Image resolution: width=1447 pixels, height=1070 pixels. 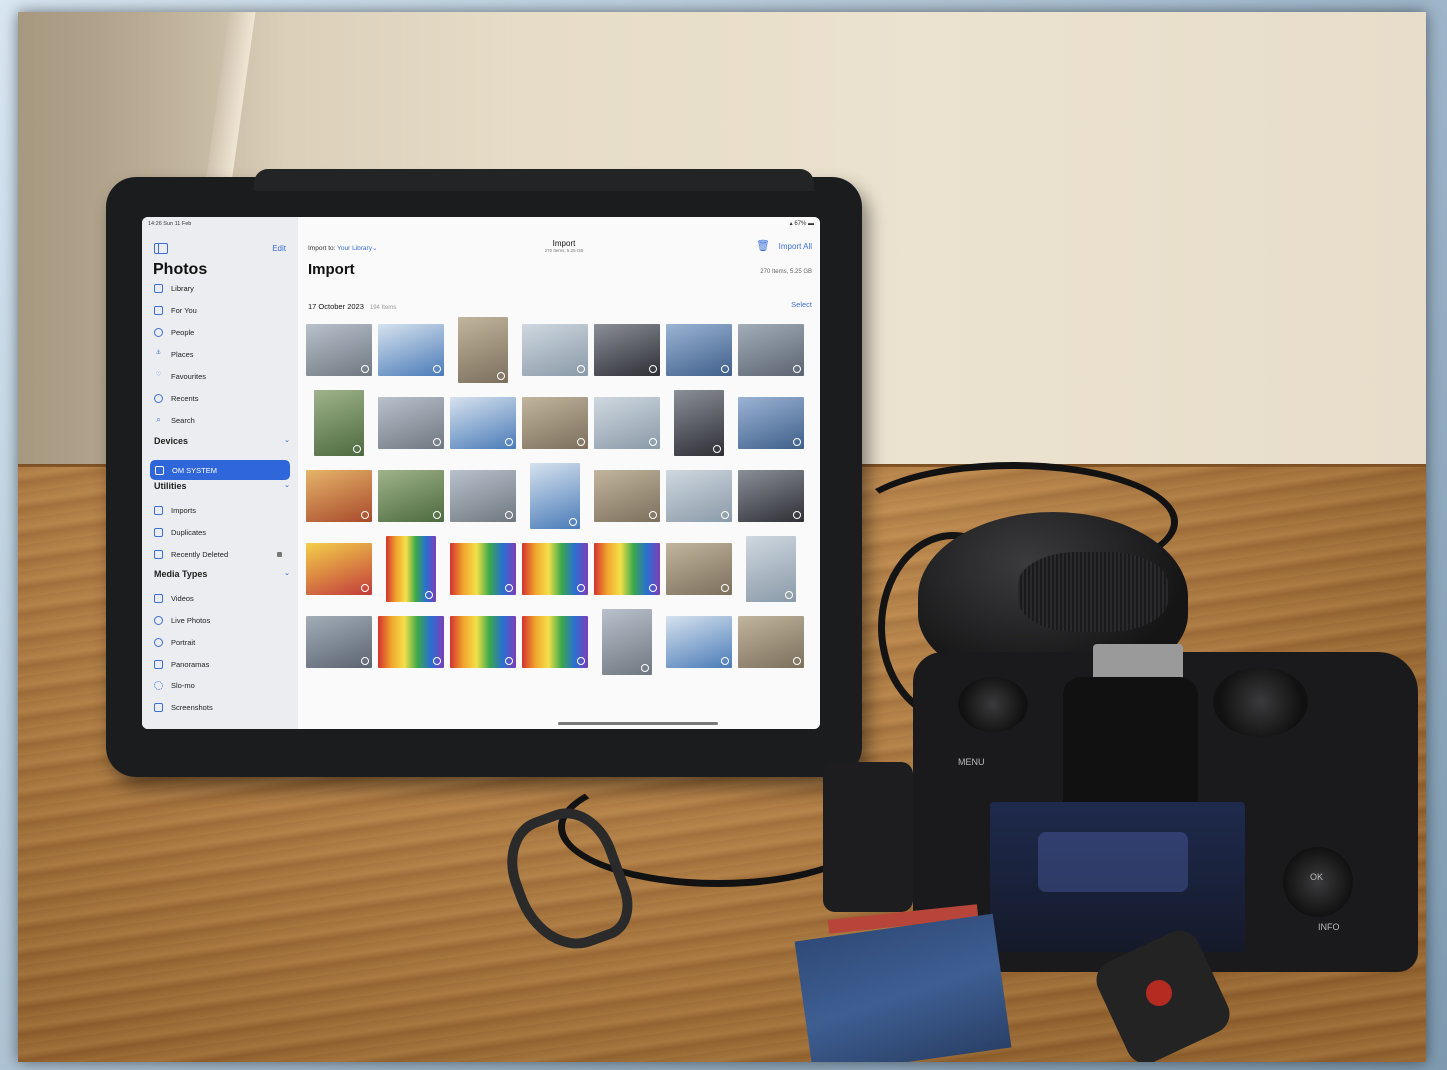 I want to click on library-icon, so click(x=158, y=288).